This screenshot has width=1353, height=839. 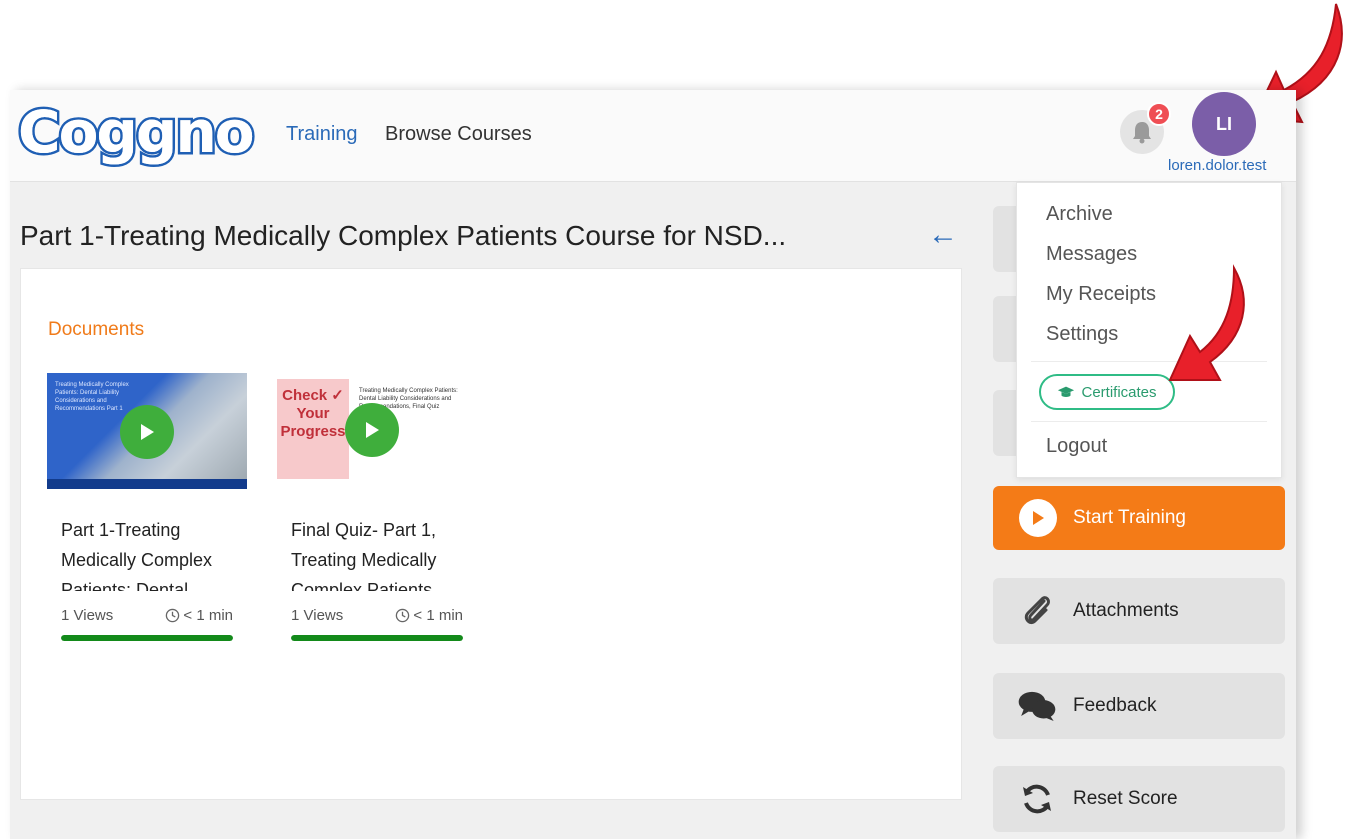 I want to click on start-training-button: Start Training, so click(x=1139, y=518).